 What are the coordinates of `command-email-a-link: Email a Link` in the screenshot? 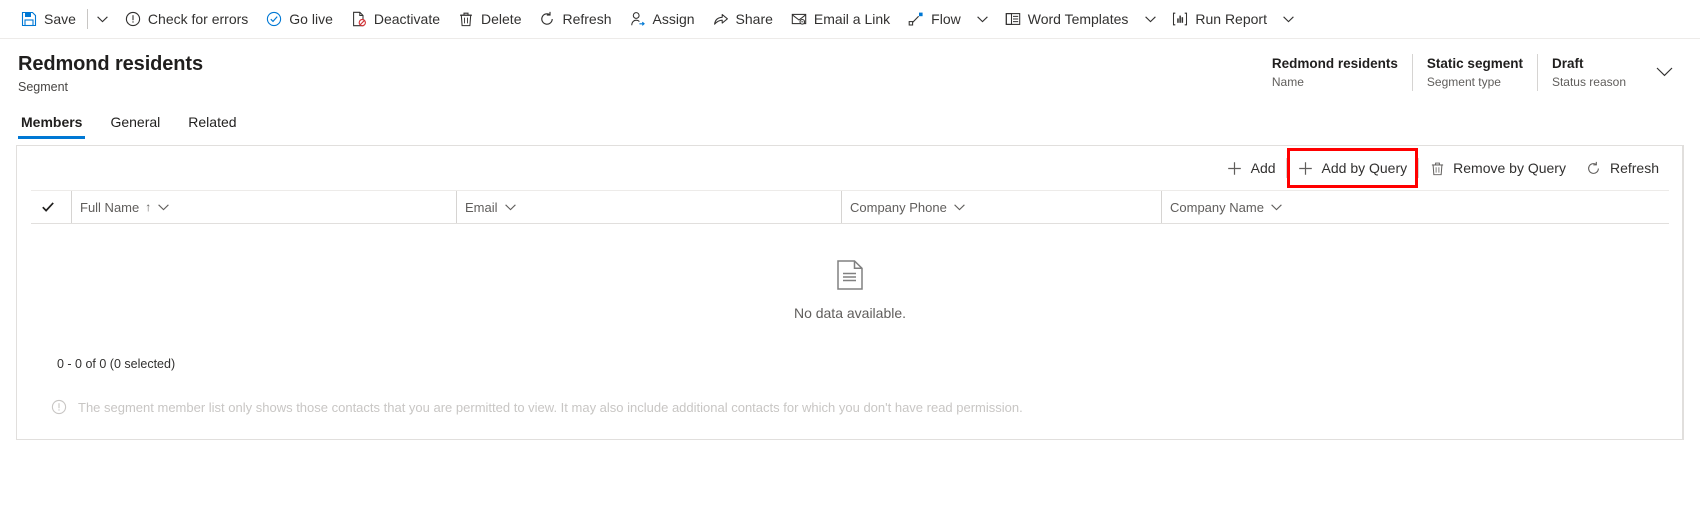 It's located at (840, 19).